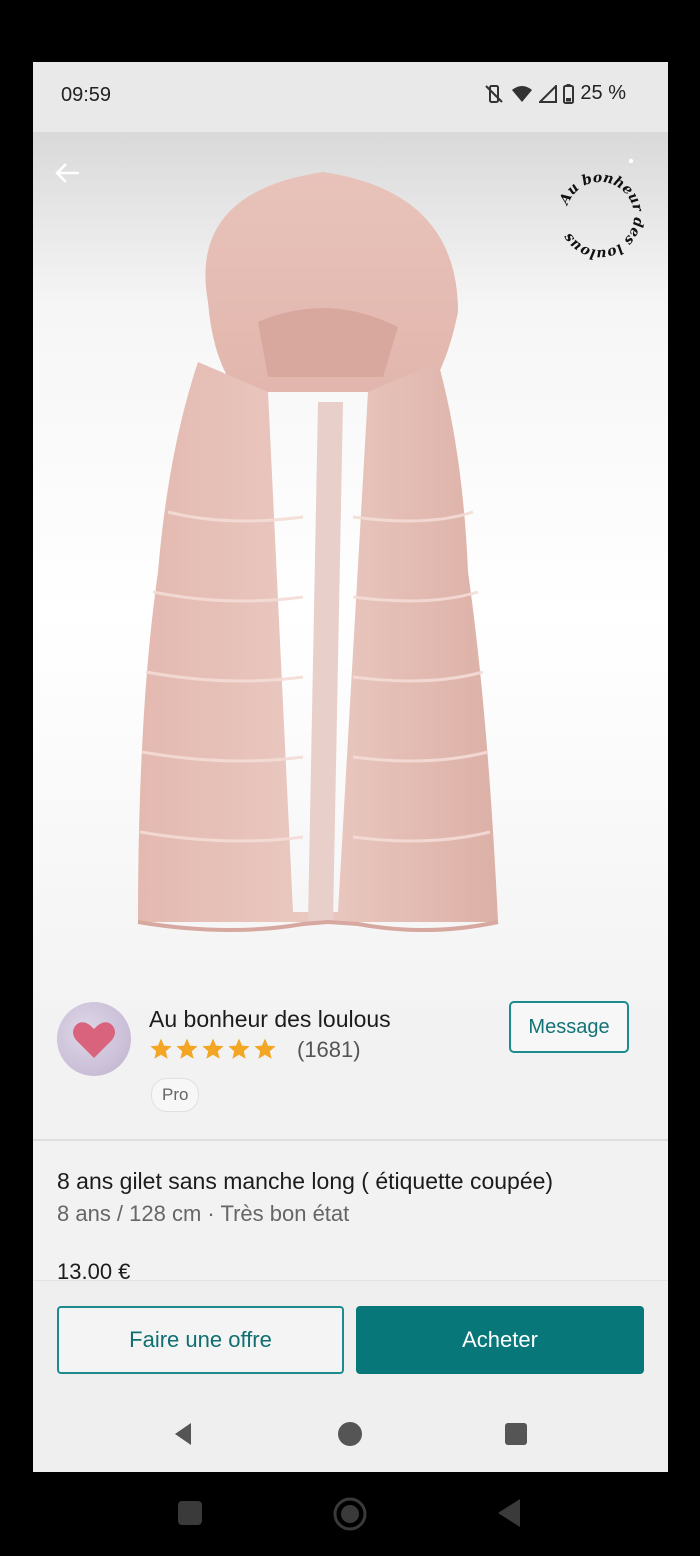  I want to click on outer-home-icon, so click(350, 1514).